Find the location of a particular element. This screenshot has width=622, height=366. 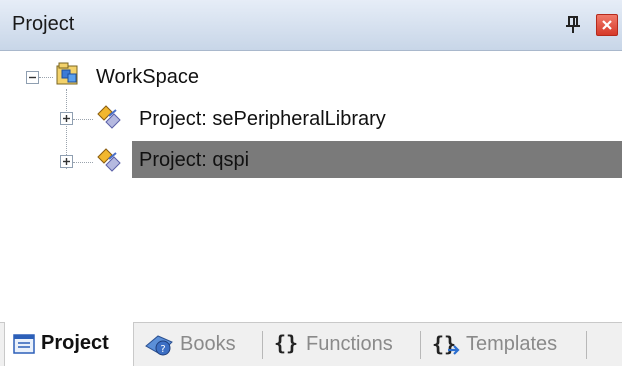

tab-templates: {} Templates is located at coordinates (504, 344).